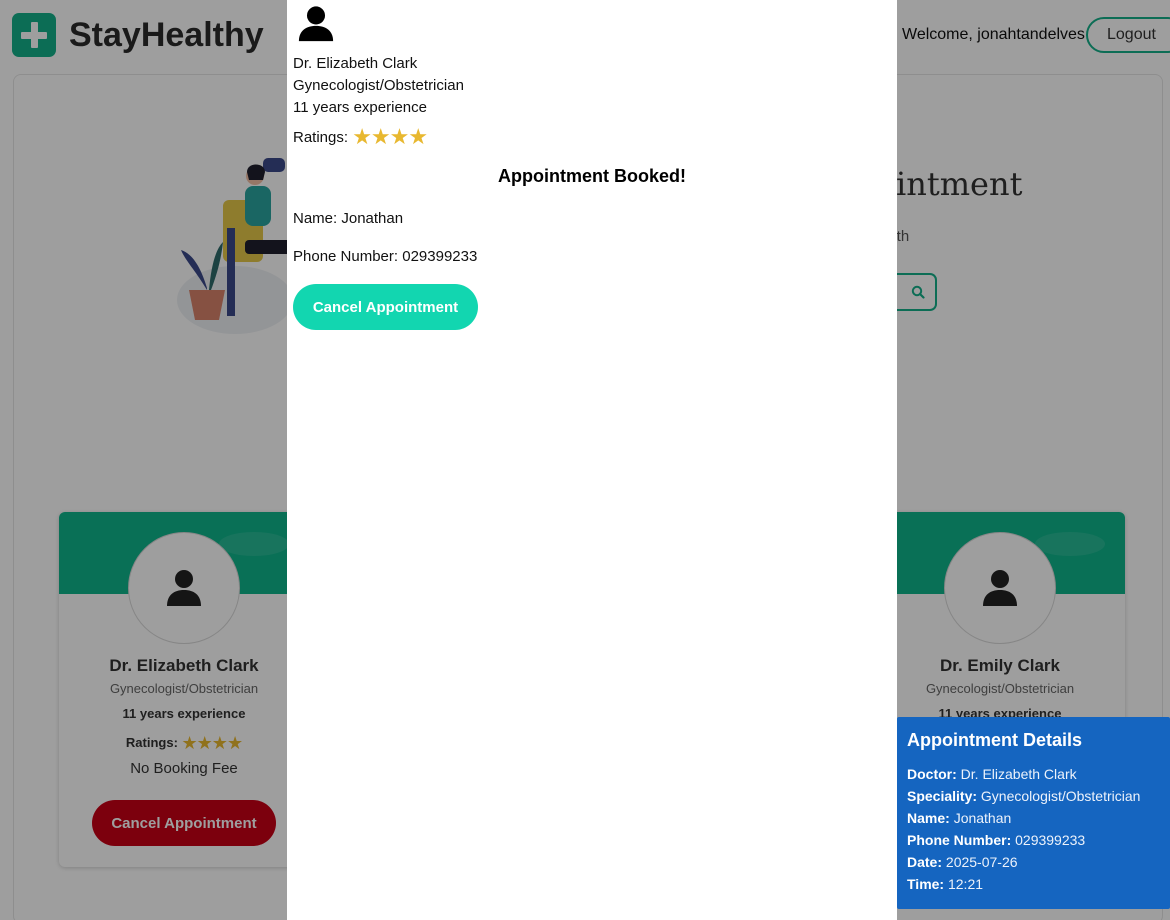 The height and width of the screenshot is (920, 1170). Describe the element at coordinates (959, 840) in the screenshot. I see `detail-label: Phone Number:` at that location.